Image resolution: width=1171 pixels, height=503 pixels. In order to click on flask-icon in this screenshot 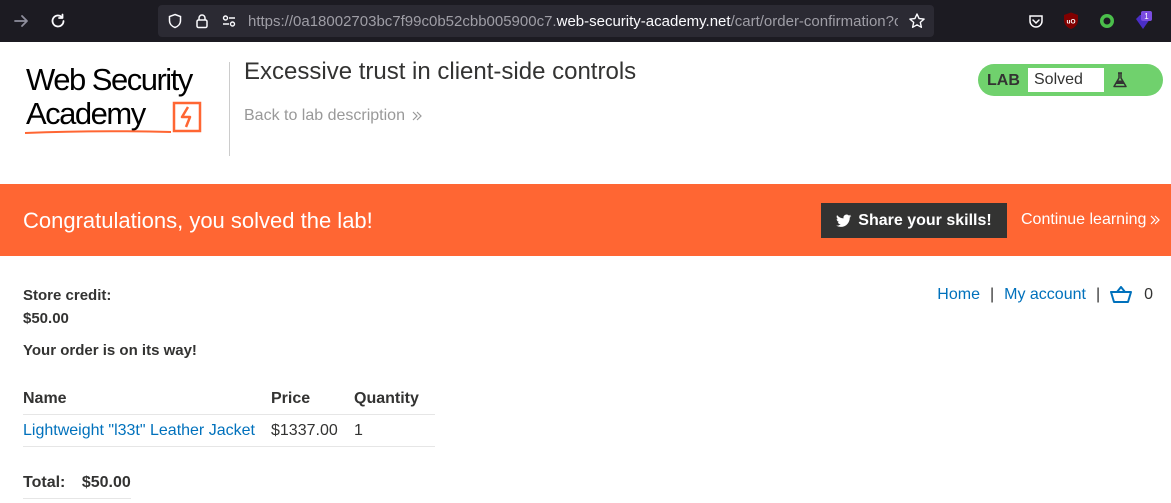, I will do `click(1120, 80)`.